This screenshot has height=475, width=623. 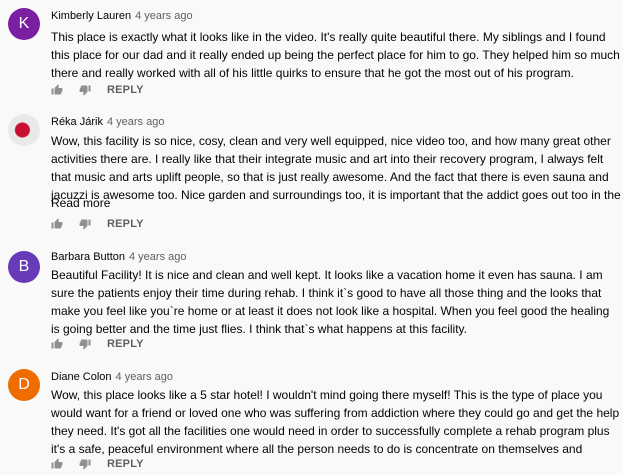 I want to click on comment-meta: Réka Járik 4 years ago, so click(x=107, y=122).